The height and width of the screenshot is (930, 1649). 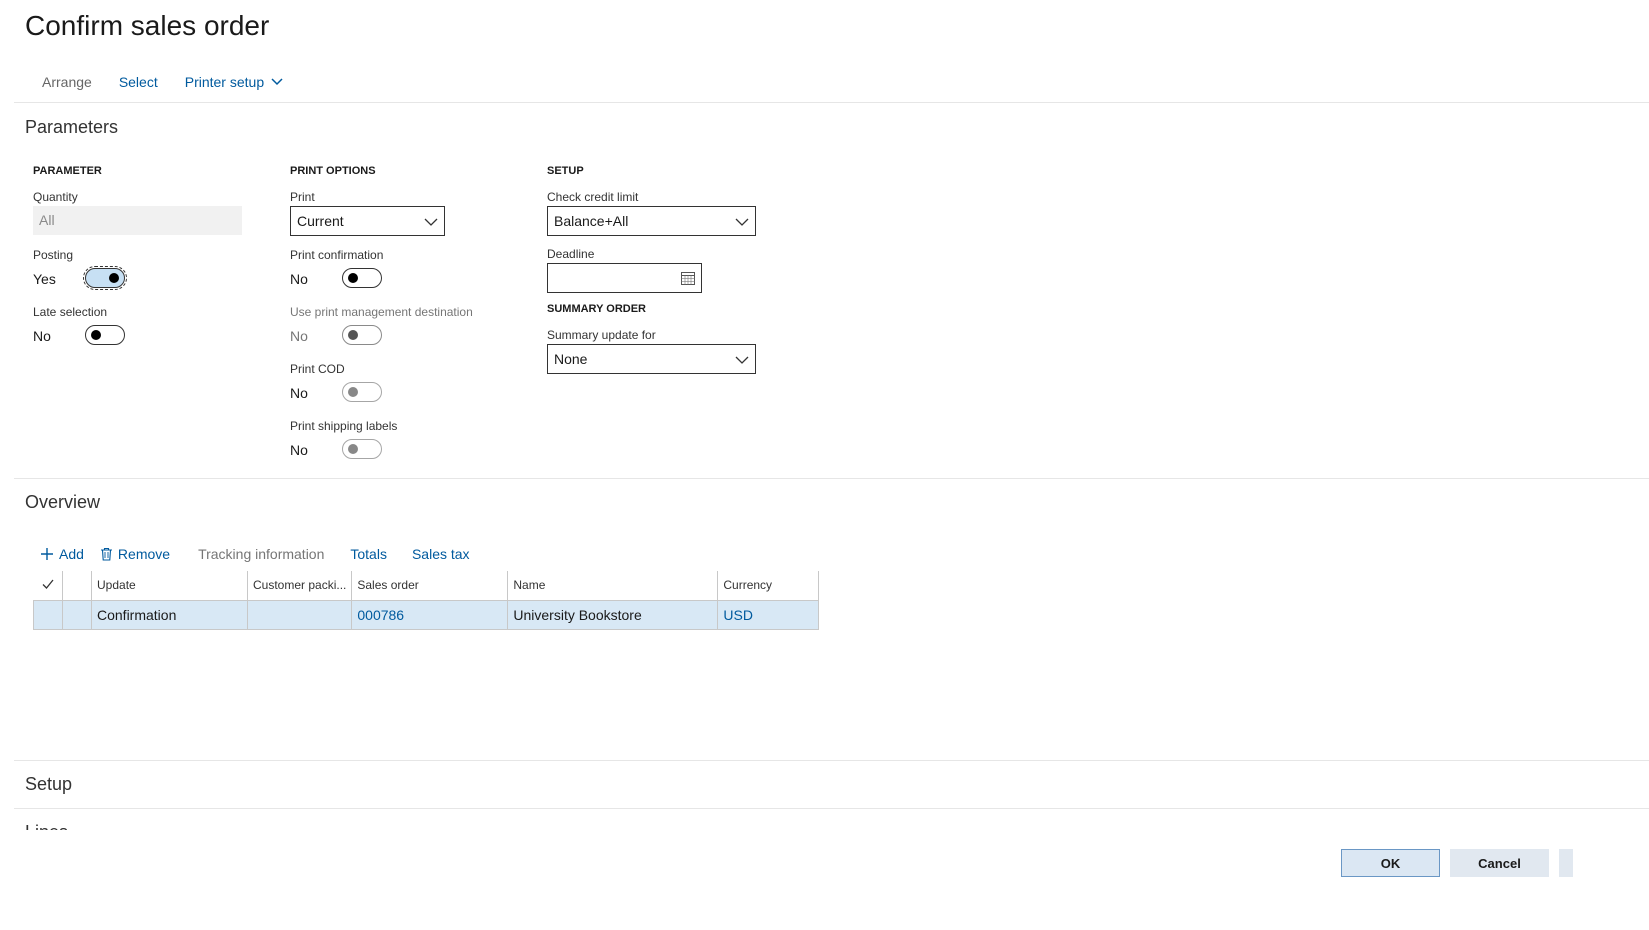 What do you see at coordinates (302, 197) in the screenshot?
I see `print-label: Print` at bounding box center [302, 197].